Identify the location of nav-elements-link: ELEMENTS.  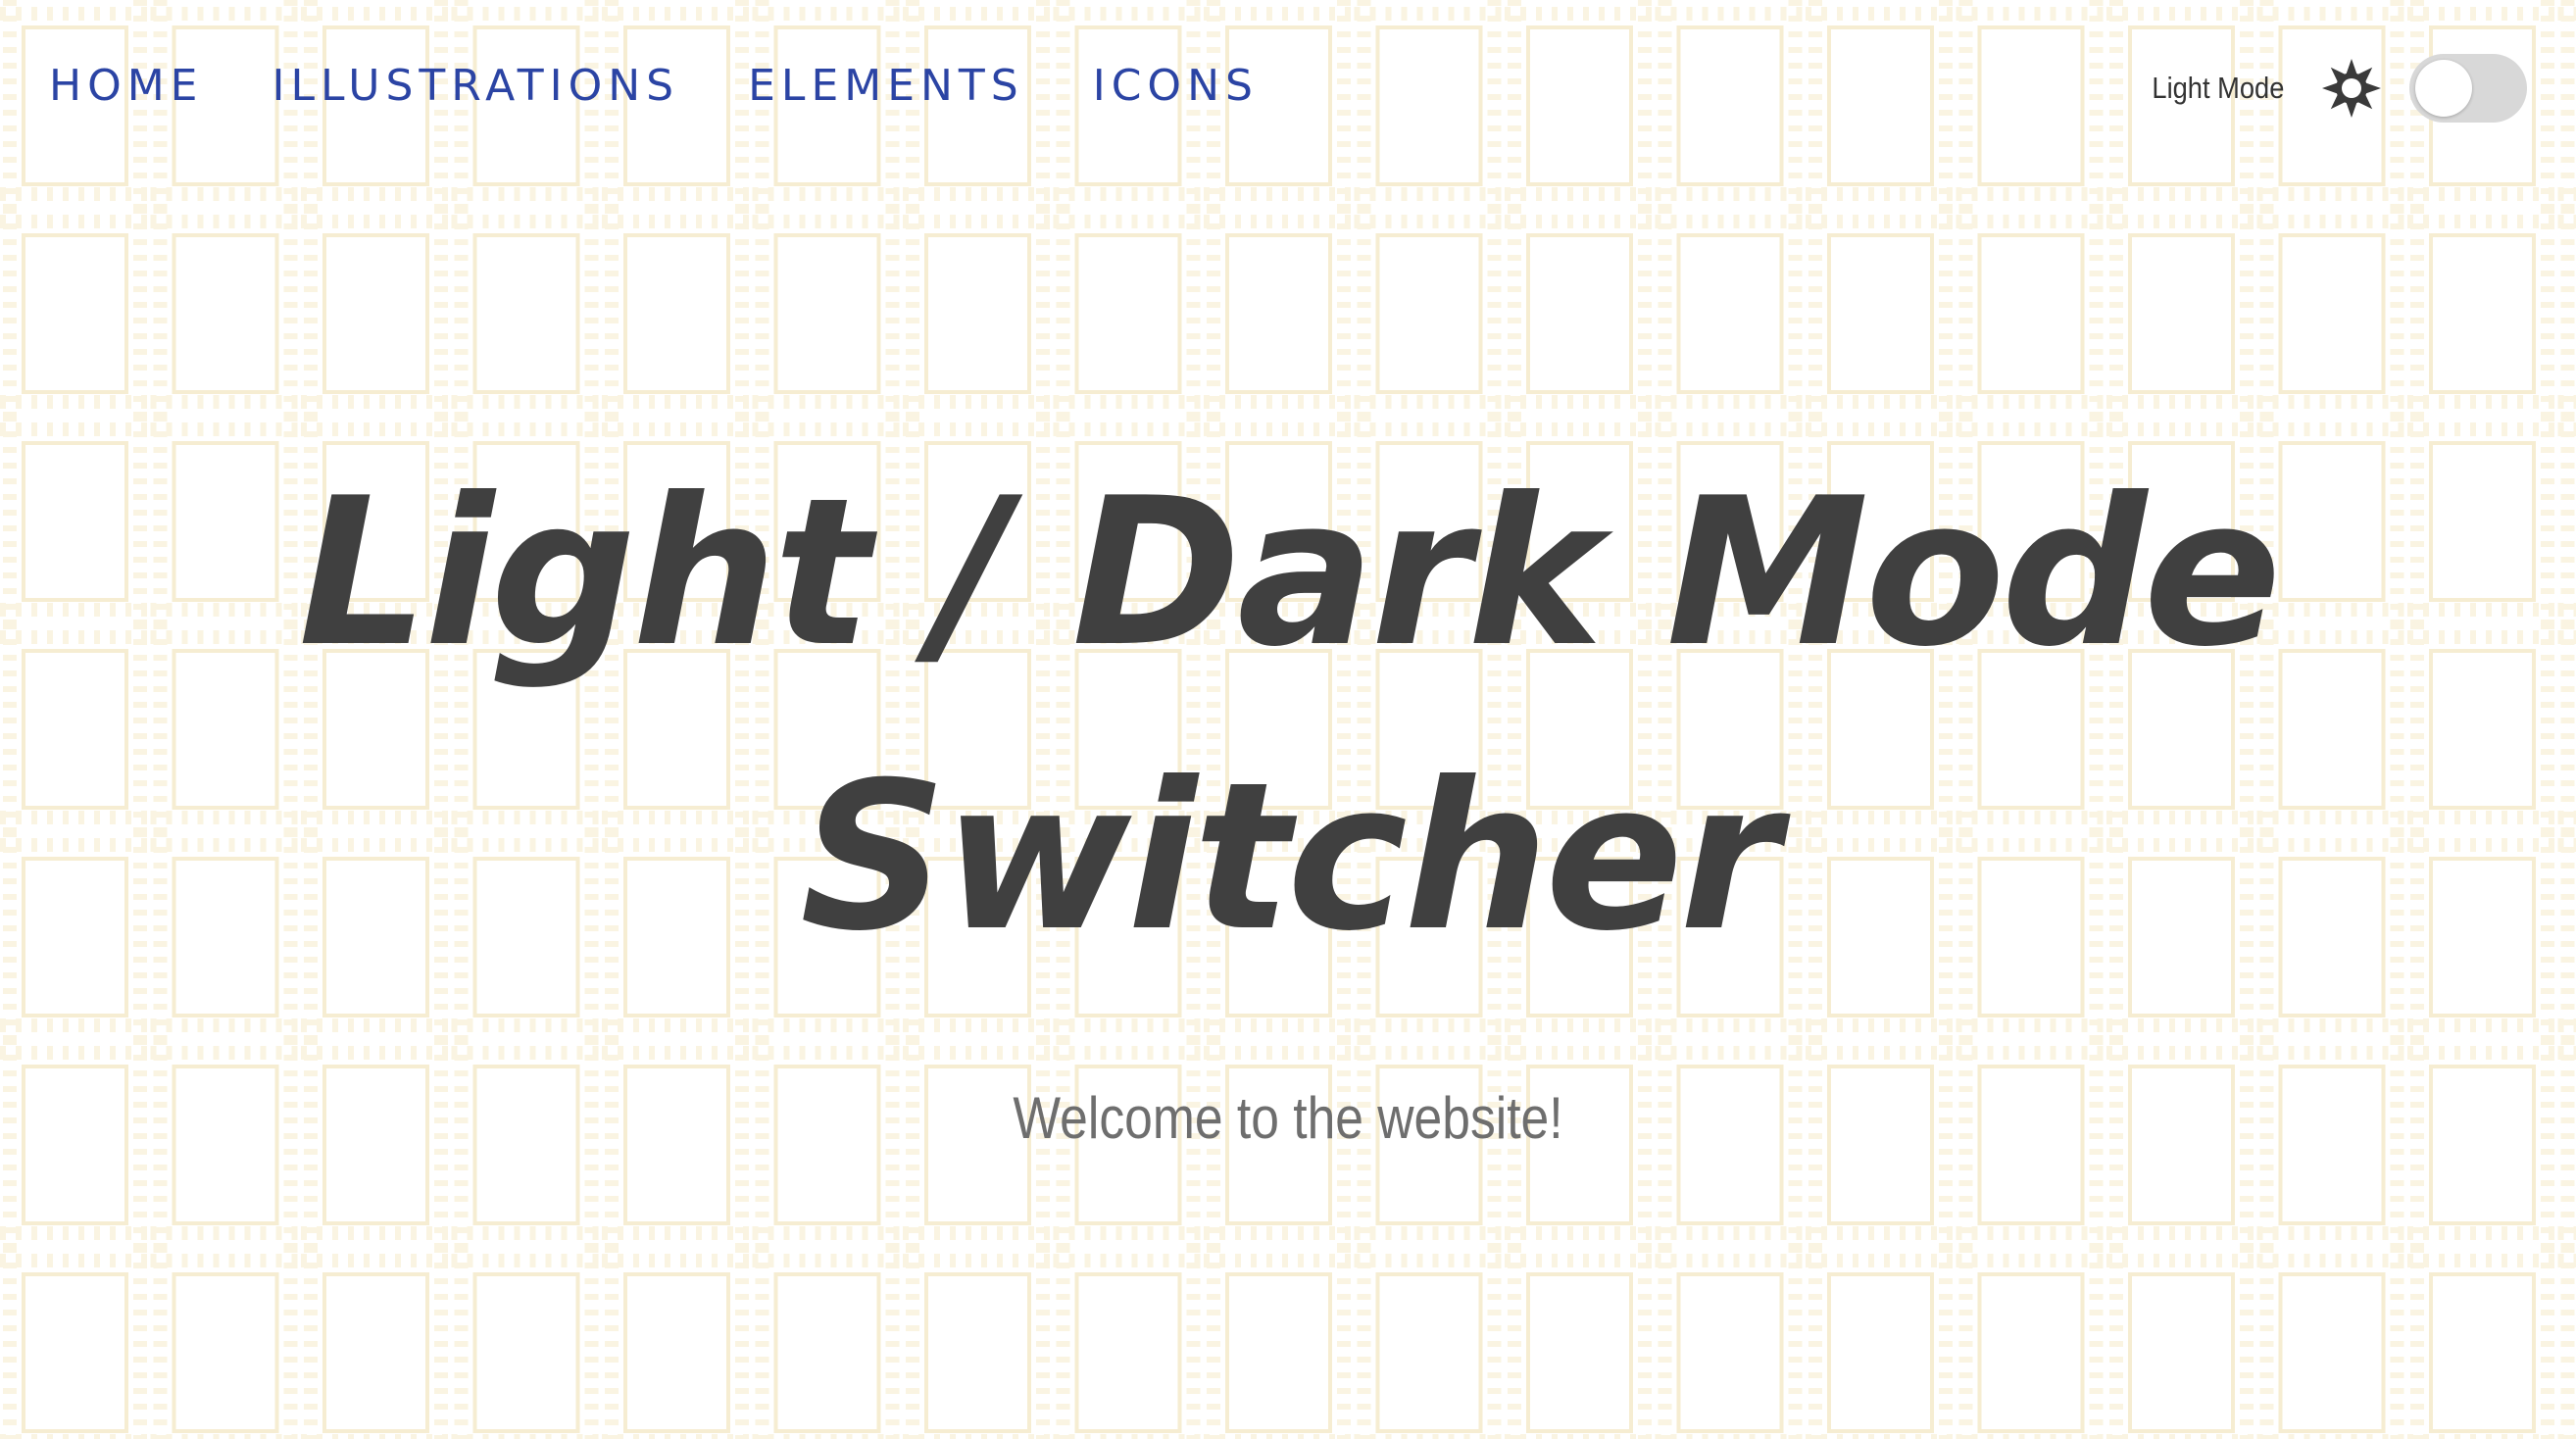
(886, 86).